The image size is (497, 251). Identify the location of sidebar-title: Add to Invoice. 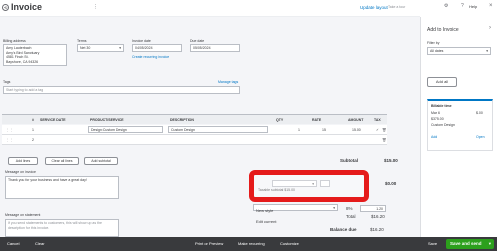
(443, 30).